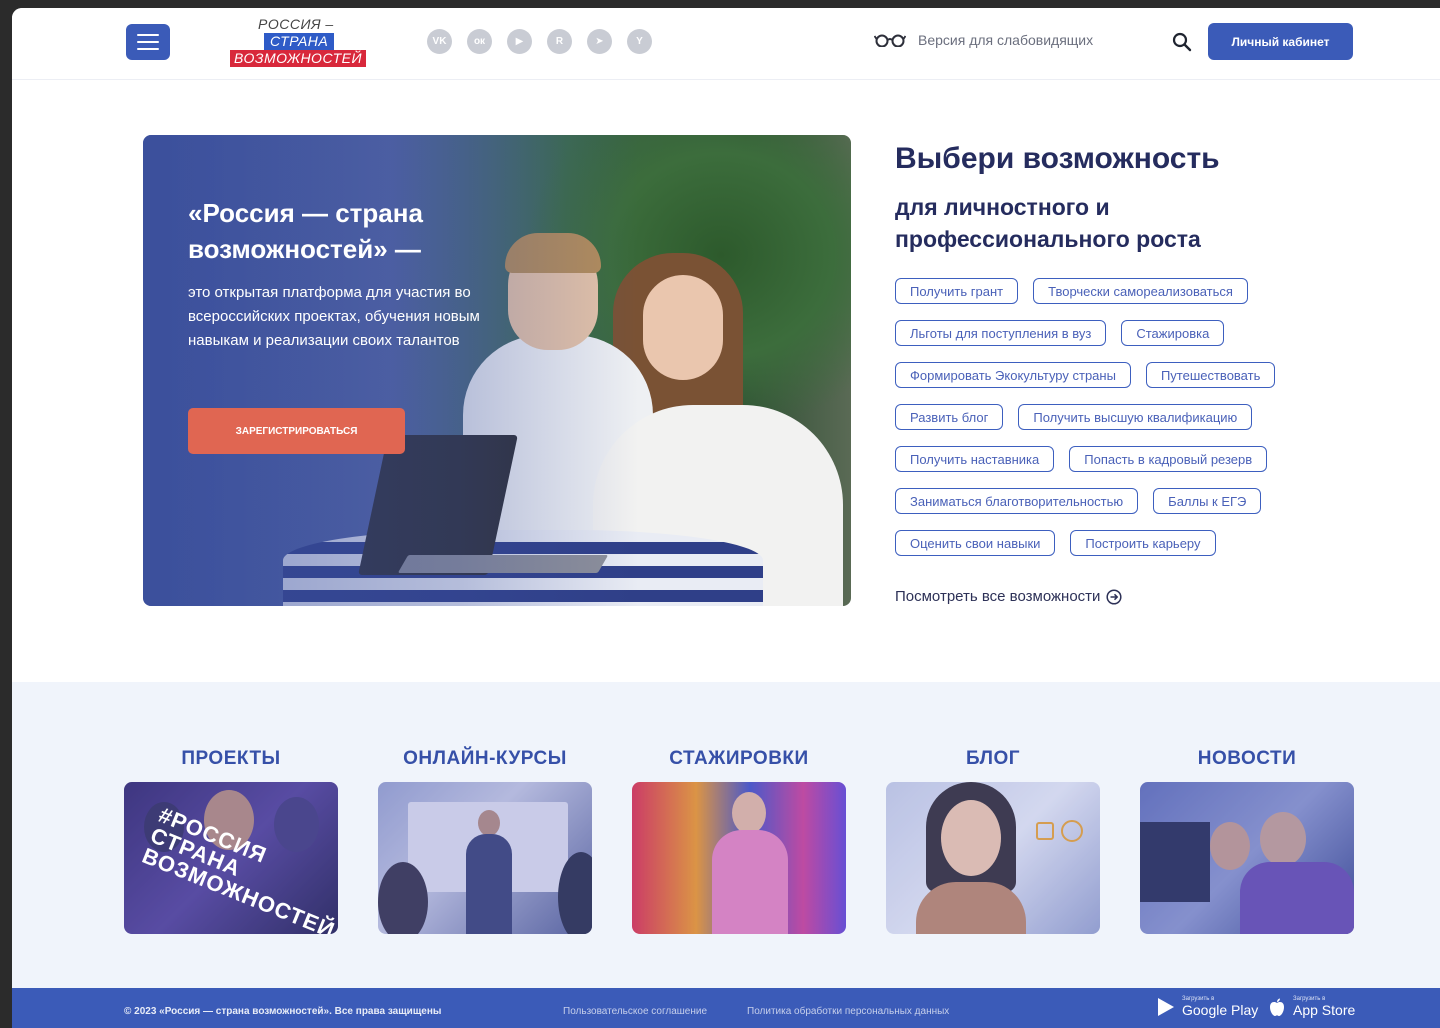  I want to click on register-button: ЗАРЕГИСТРИРОВАТЬСЯ, so click(296, 431).